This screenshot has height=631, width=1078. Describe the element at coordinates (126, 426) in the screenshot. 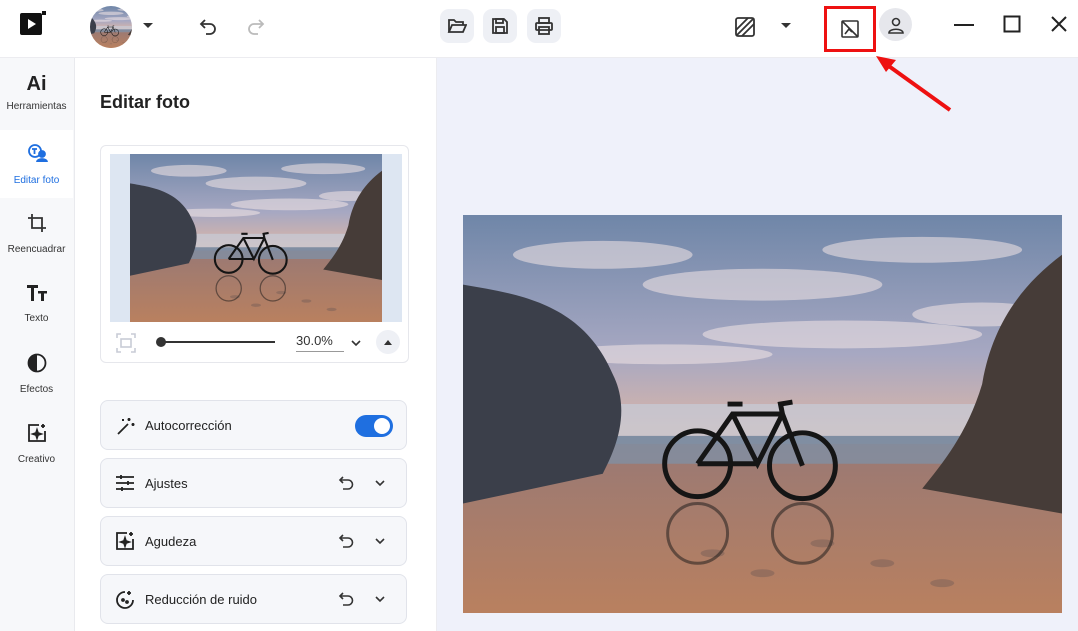

I see `magic-wand-icon` at that location.